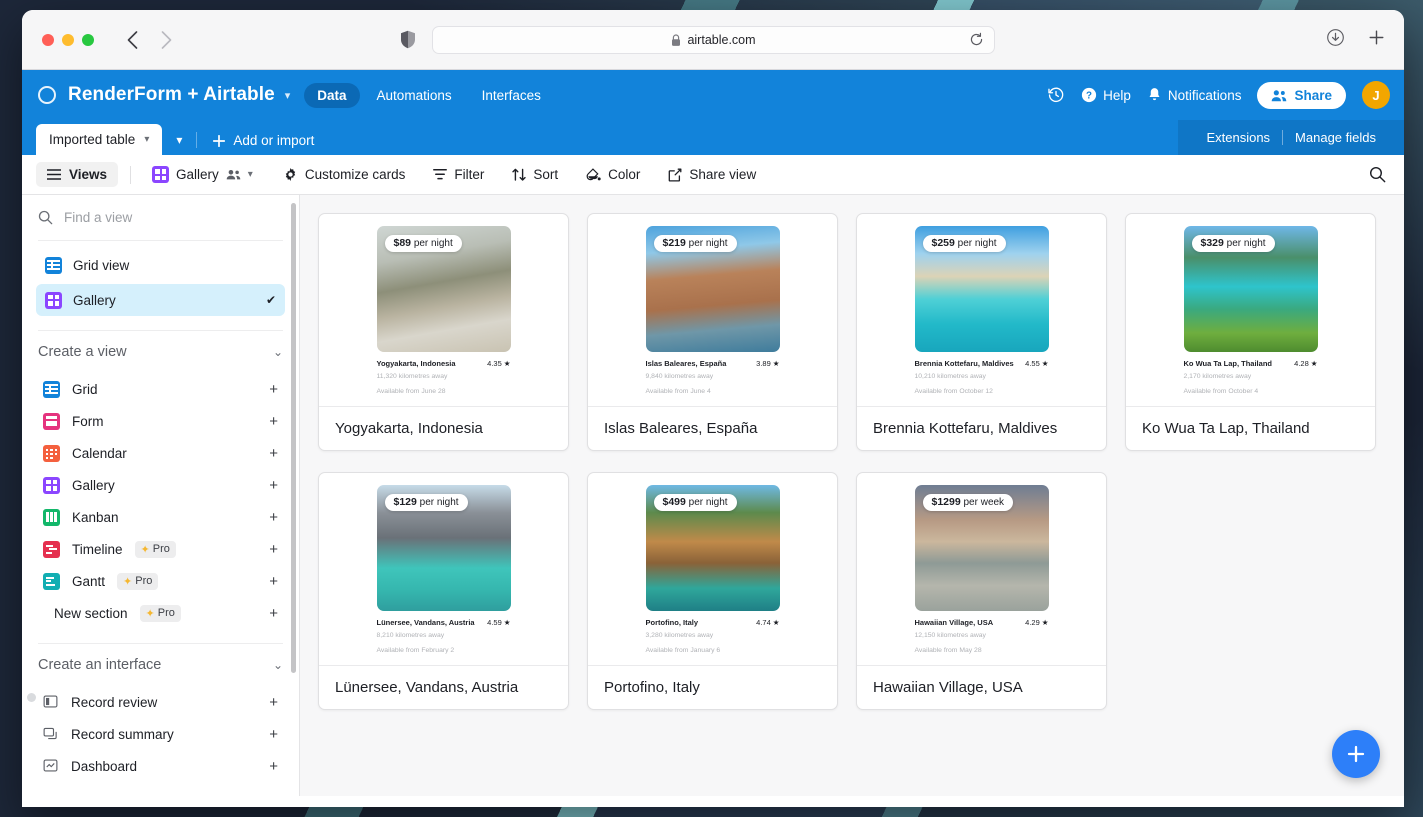 This screenshot has width=1423, height=817. I want to click on create-view-gantt: Gantt ✦ Pro +, so click(160, 581).